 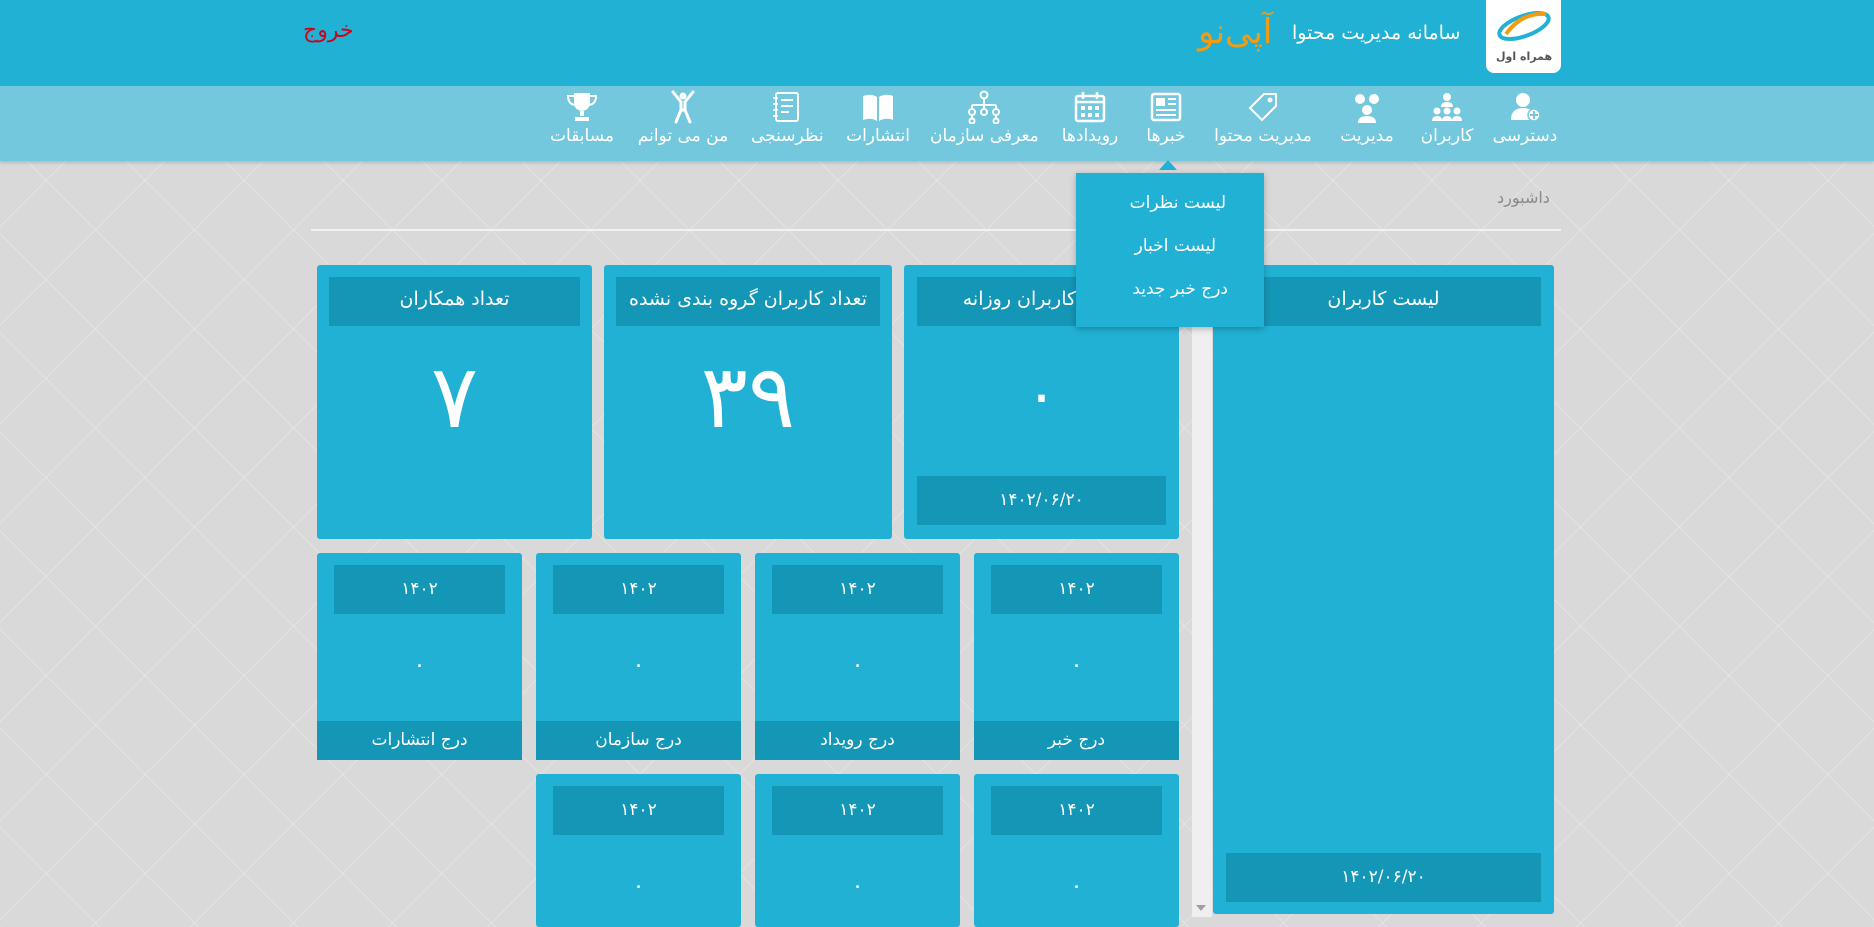 What do you see at coordinates (1263, 136) in the screenshot?
I see `nav-label: مدیریت محتوا` at bounding box center [1263, 136].